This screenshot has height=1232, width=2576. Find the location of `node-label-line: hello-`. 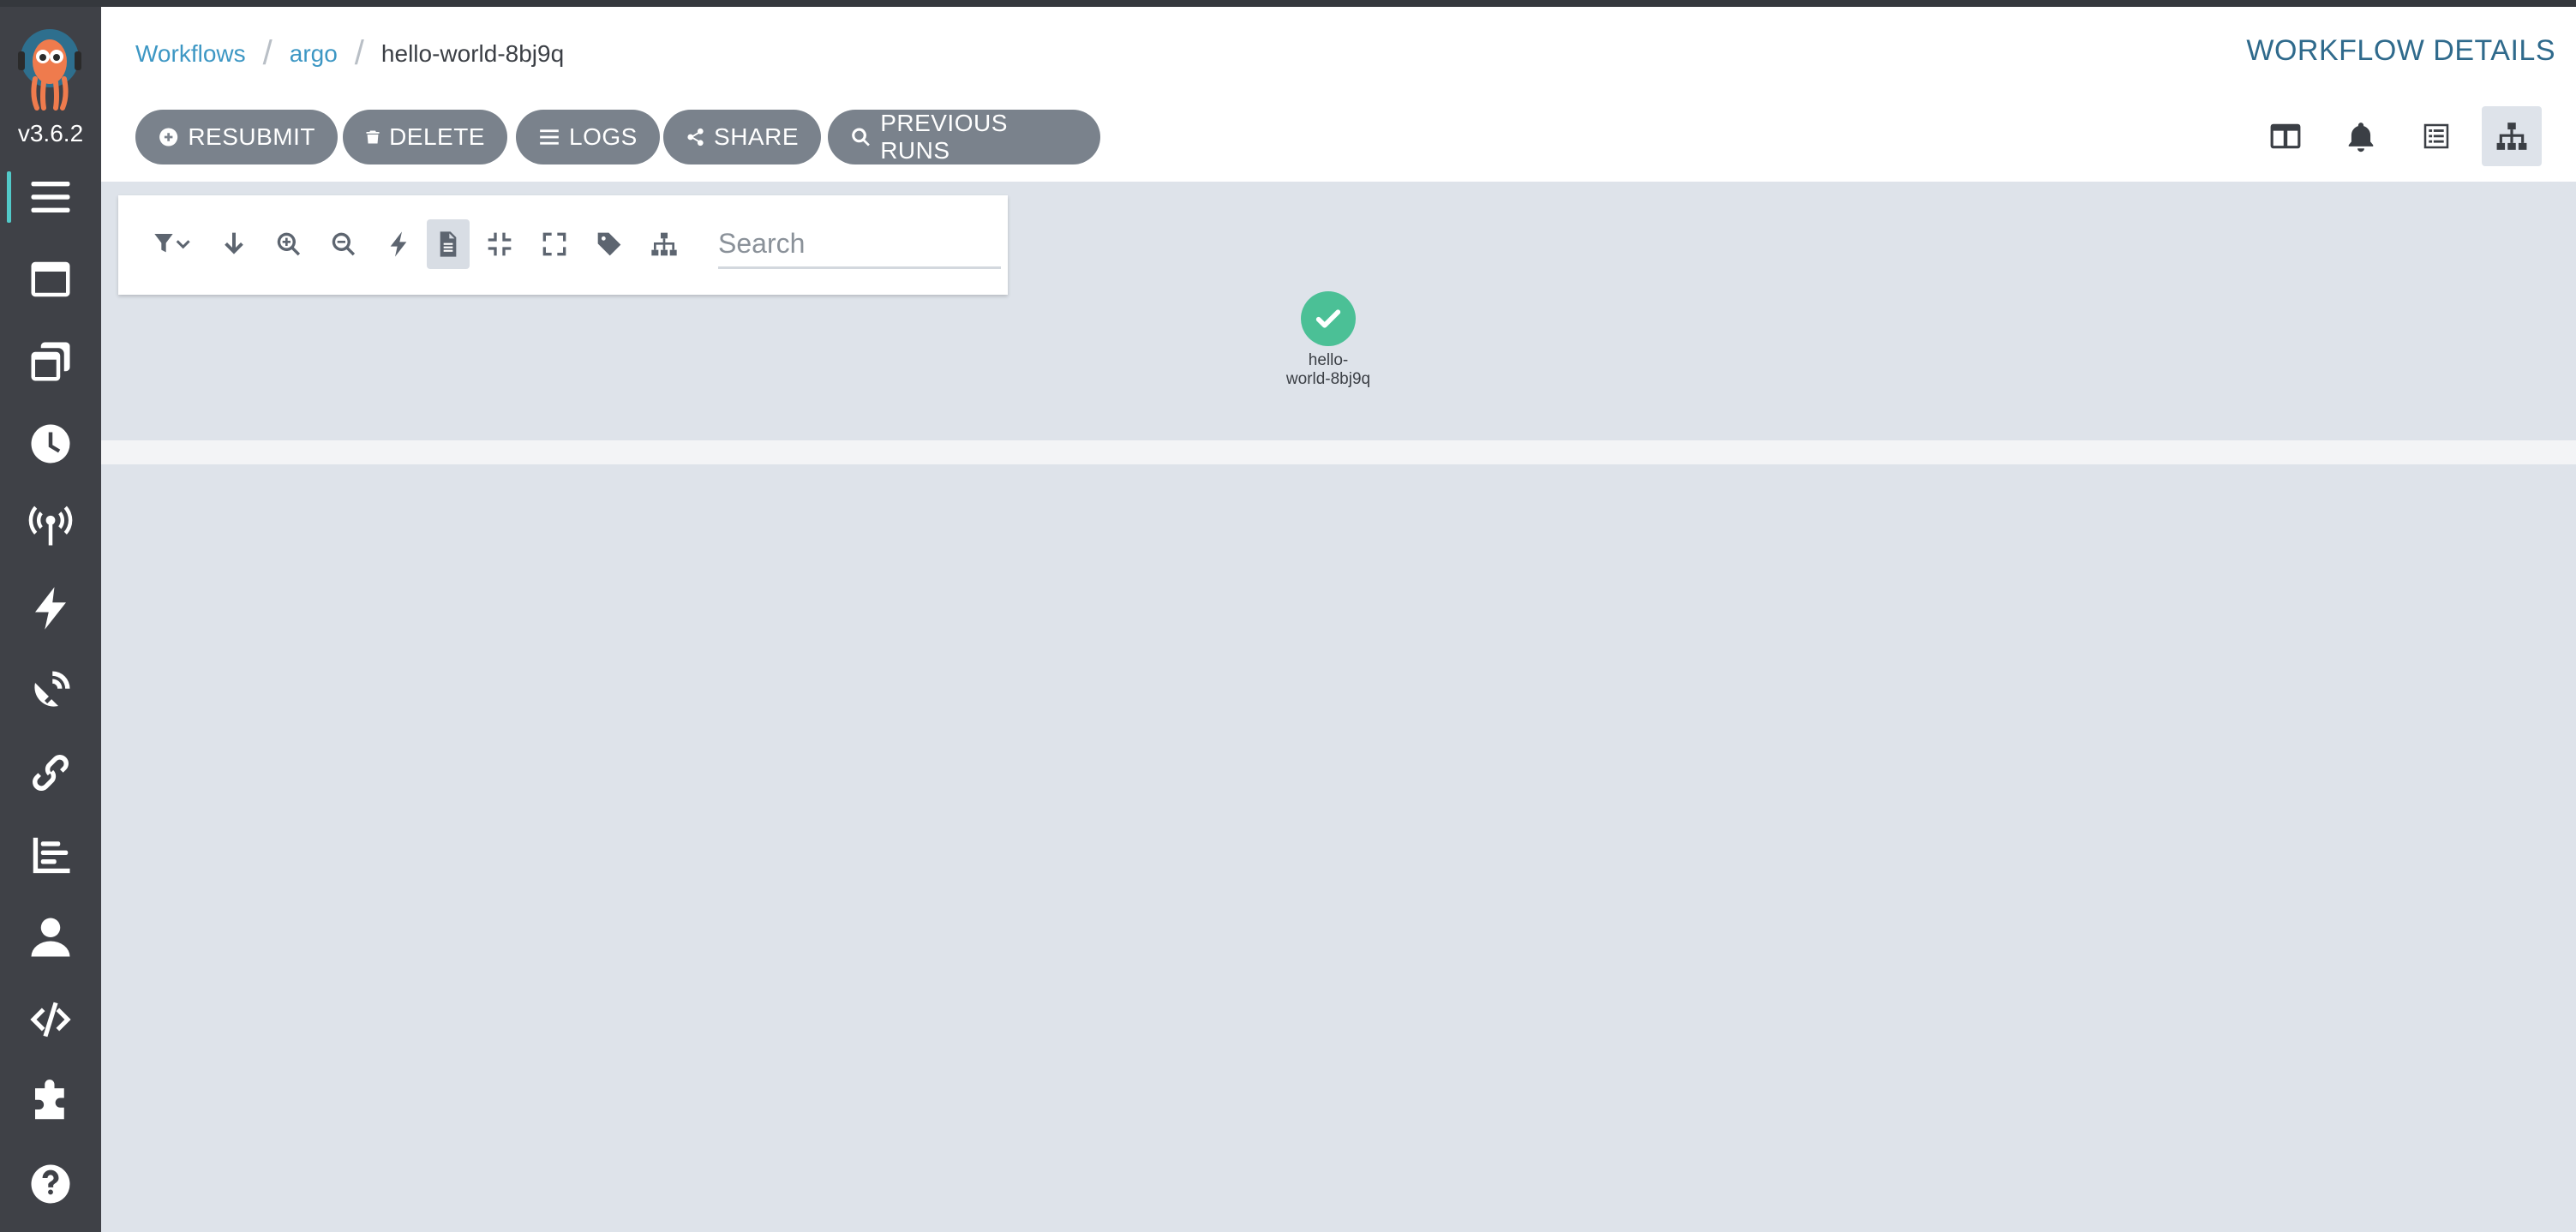

node-label-line: hello- is located at coordinates (1328, 360).